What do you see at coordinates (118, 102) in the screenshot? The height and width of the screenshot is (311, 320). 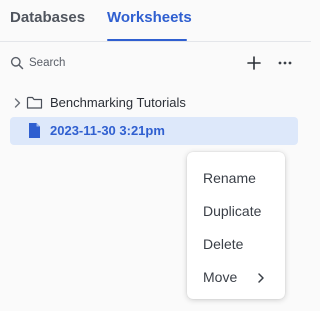 I see `tree-item-label: Benchmarking Tutorials` at bounding box center [118, 102].